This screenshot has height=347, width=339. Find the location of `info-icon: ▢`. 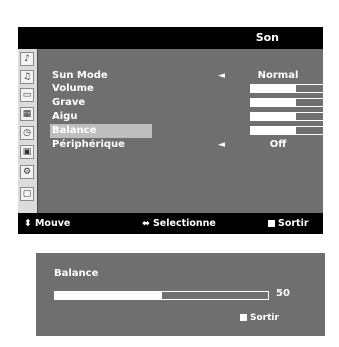

info-icon: ▢ is located at coordinates (27, 194).